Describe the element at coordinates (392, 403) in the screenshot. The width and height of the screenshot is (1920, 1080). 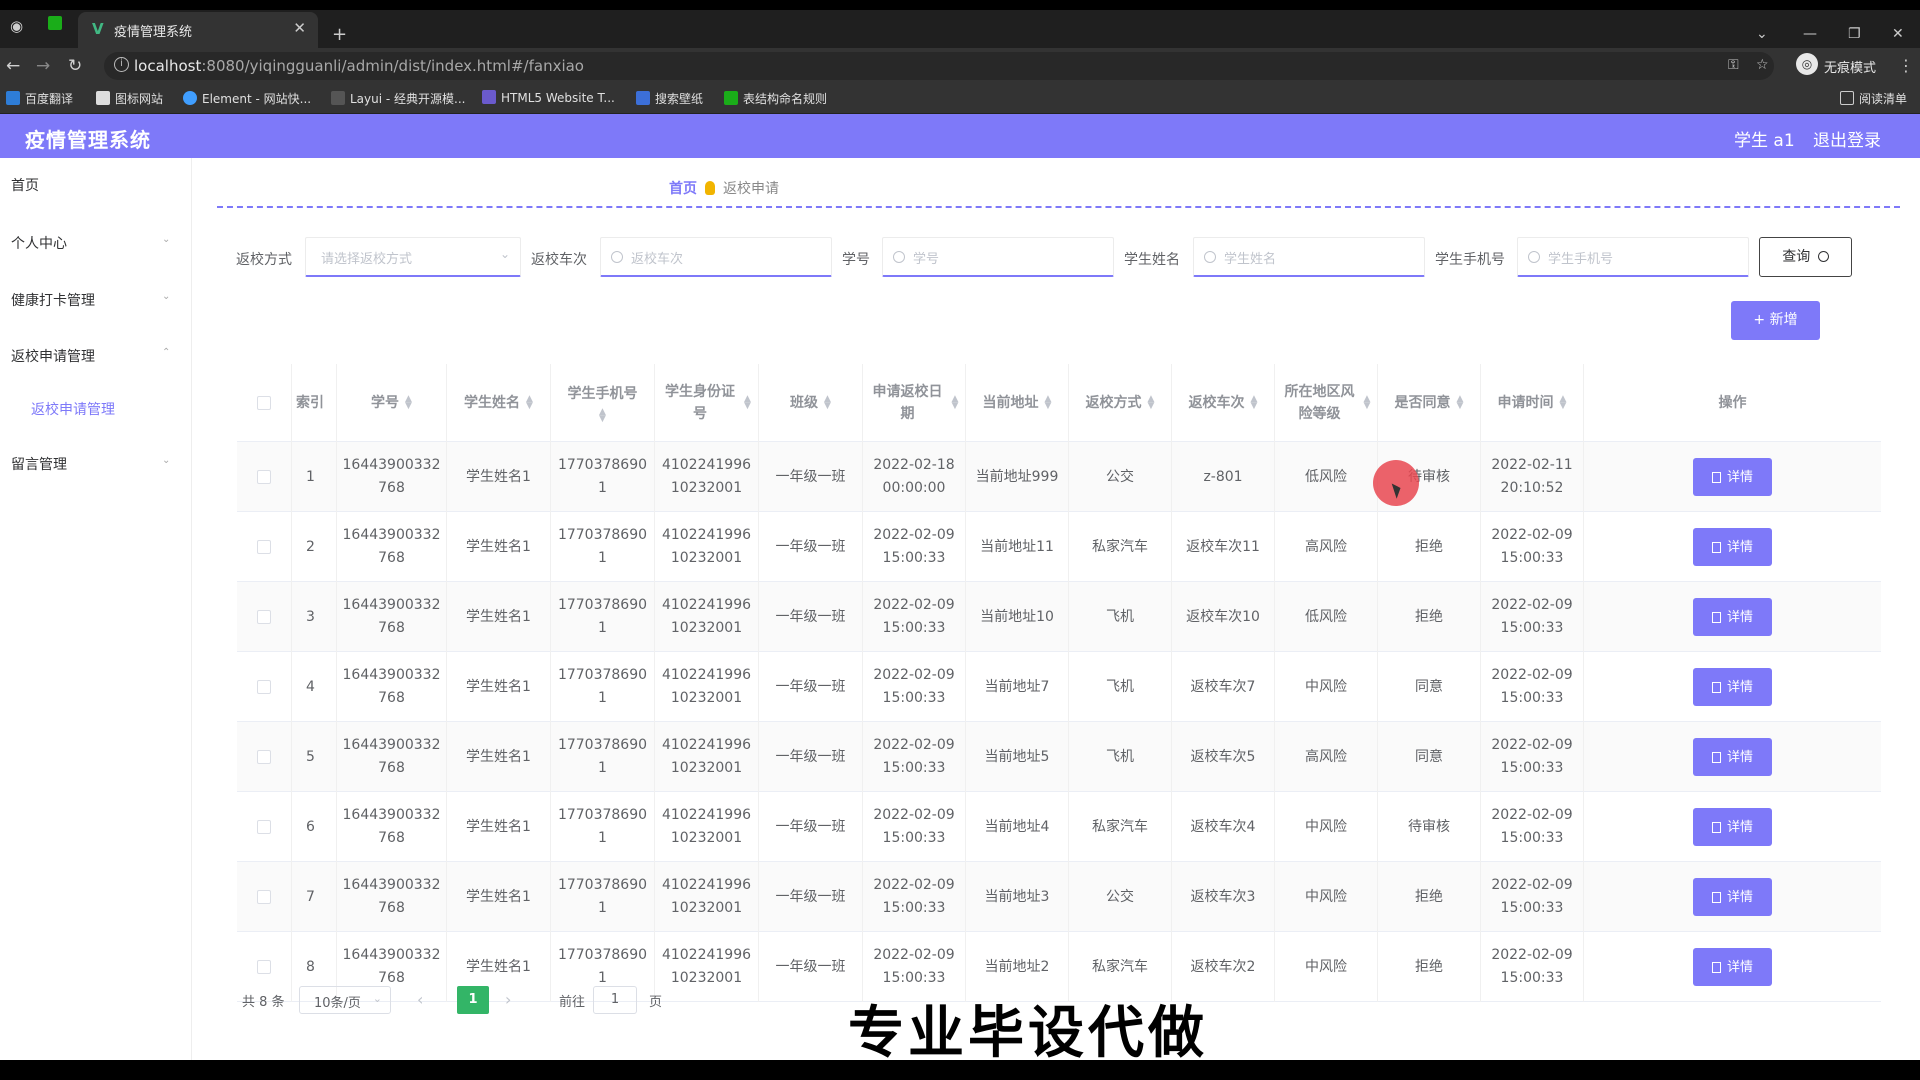
I see `col-student-id: 学号 ▲ ▼` at that location.